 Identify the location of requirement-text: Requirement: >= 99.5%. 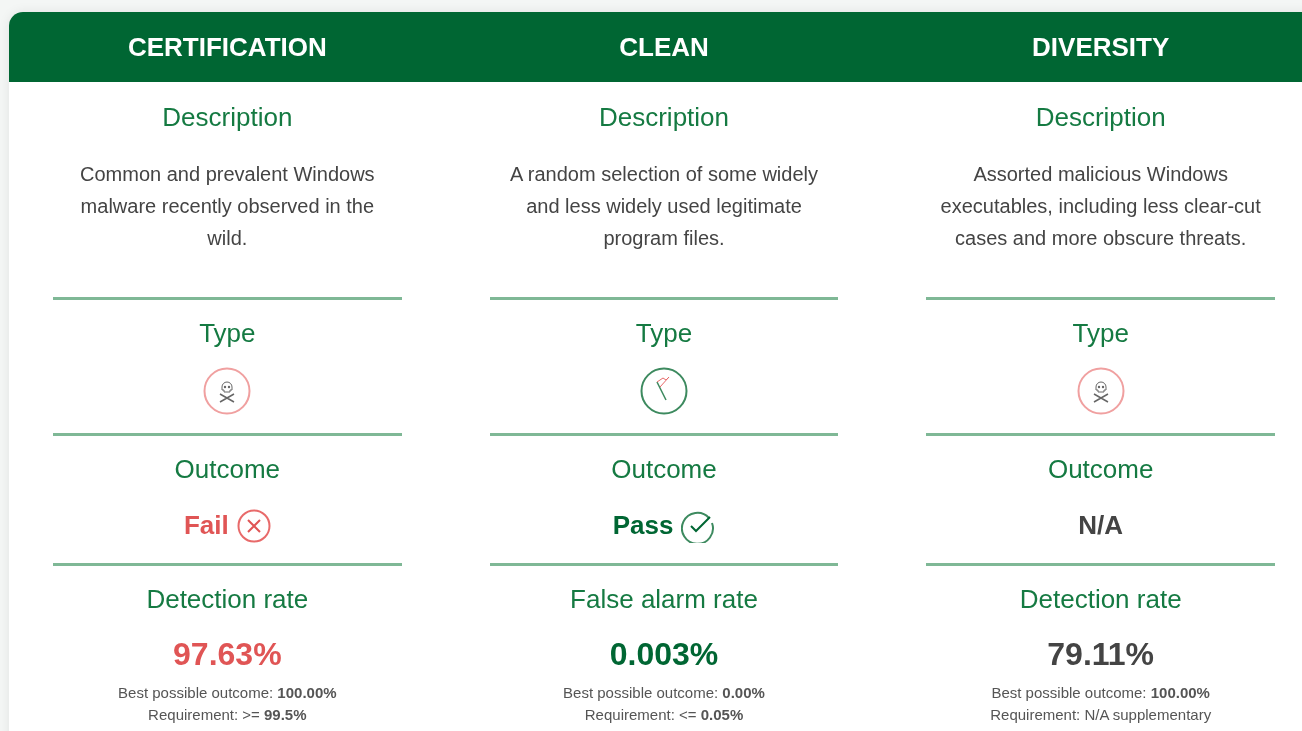
(227, 715).